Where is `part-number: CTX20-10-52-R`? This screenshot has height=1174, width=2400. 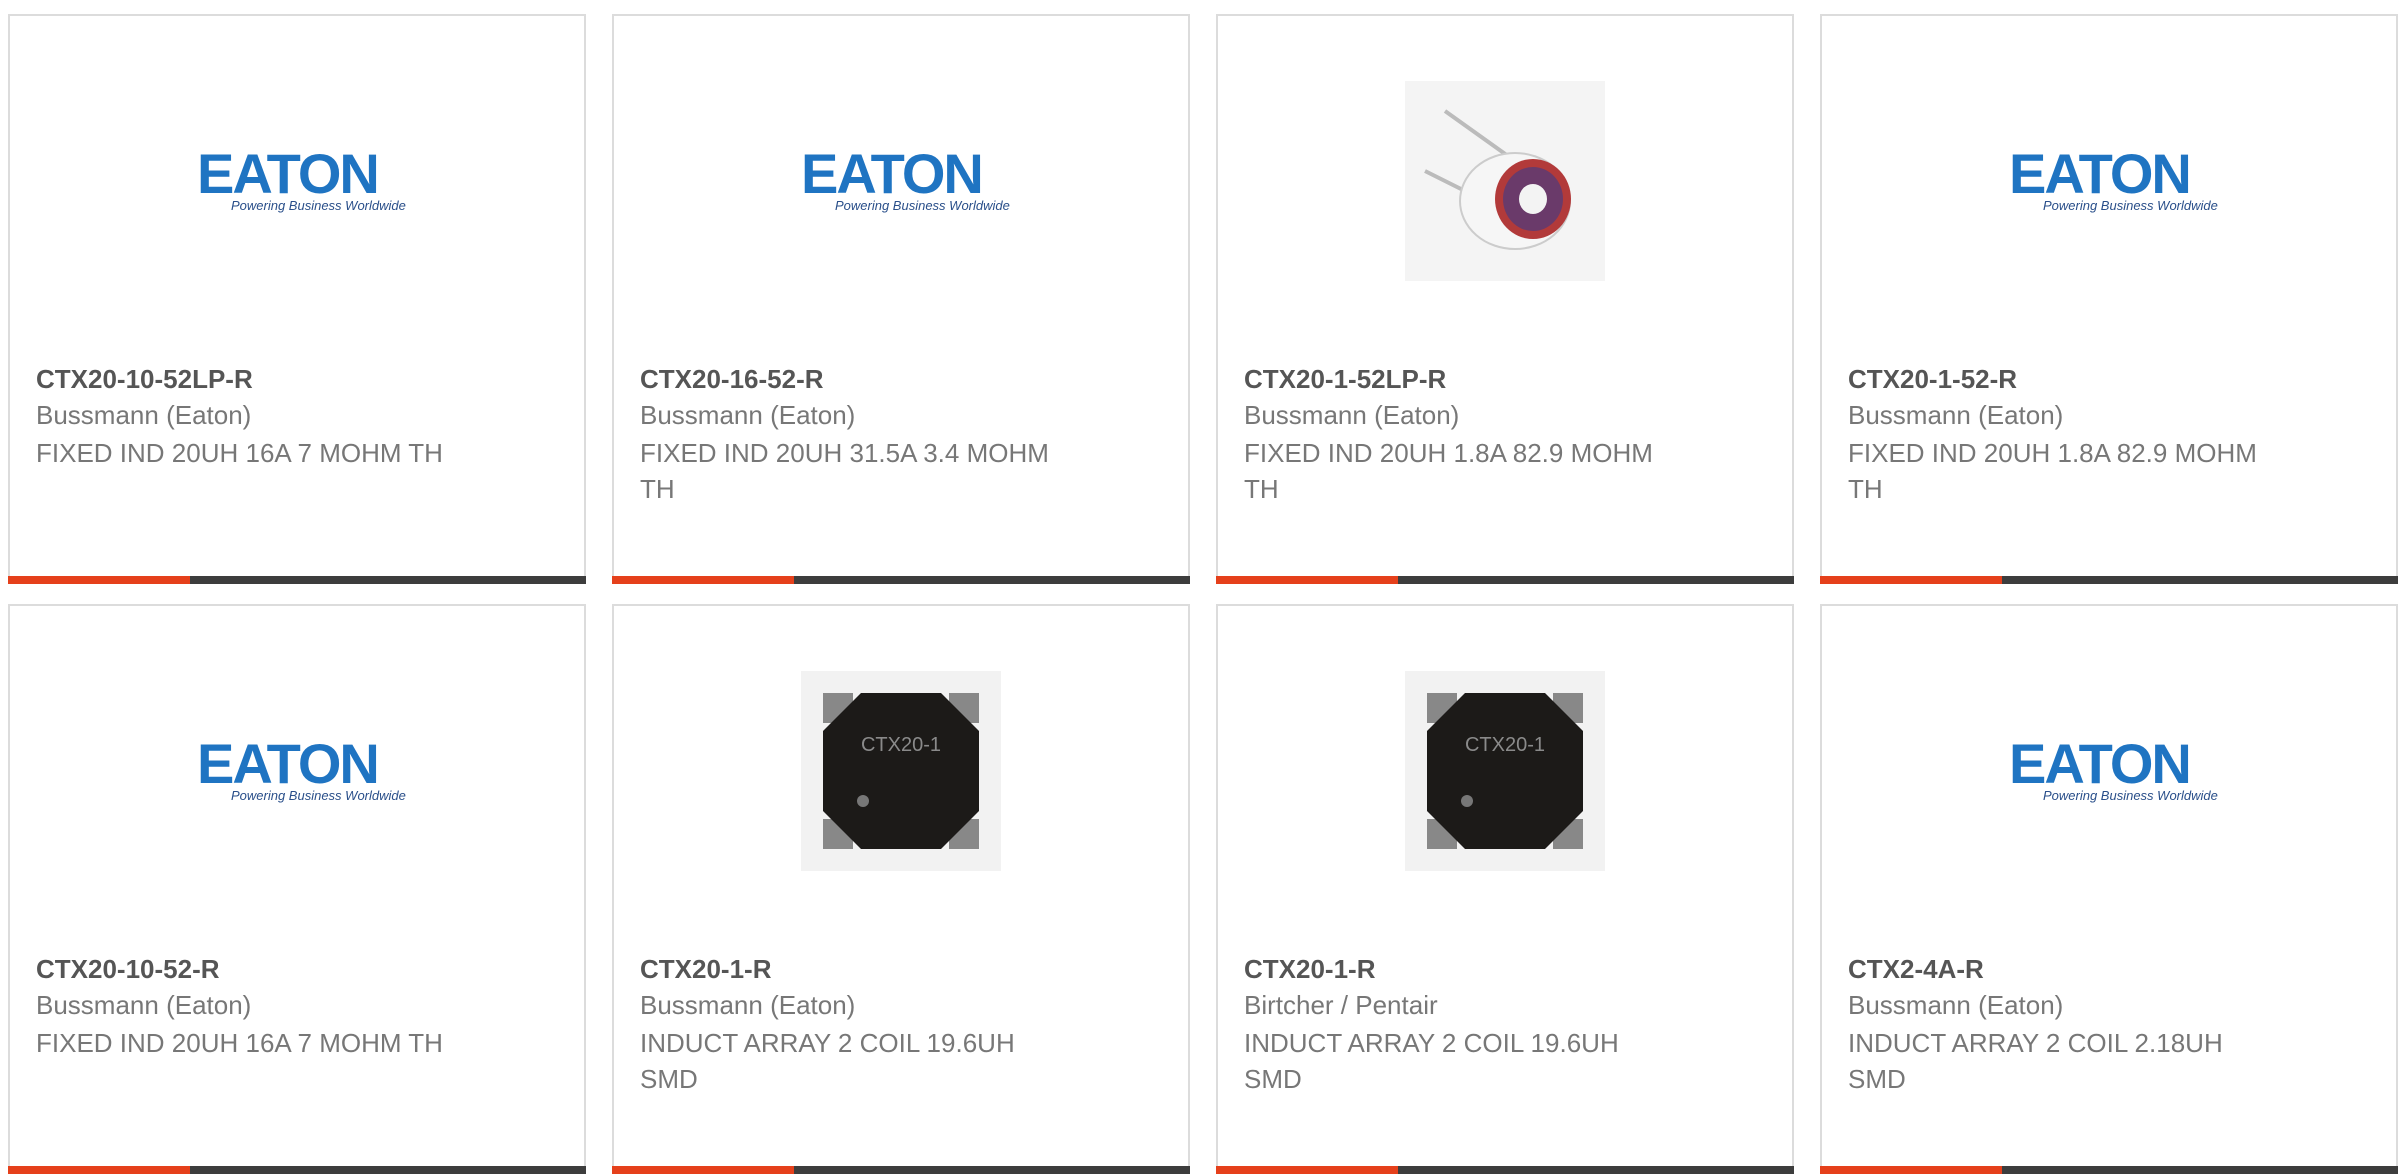 part-number: CTX20-10-52-R is located at coordinates (128, 969).